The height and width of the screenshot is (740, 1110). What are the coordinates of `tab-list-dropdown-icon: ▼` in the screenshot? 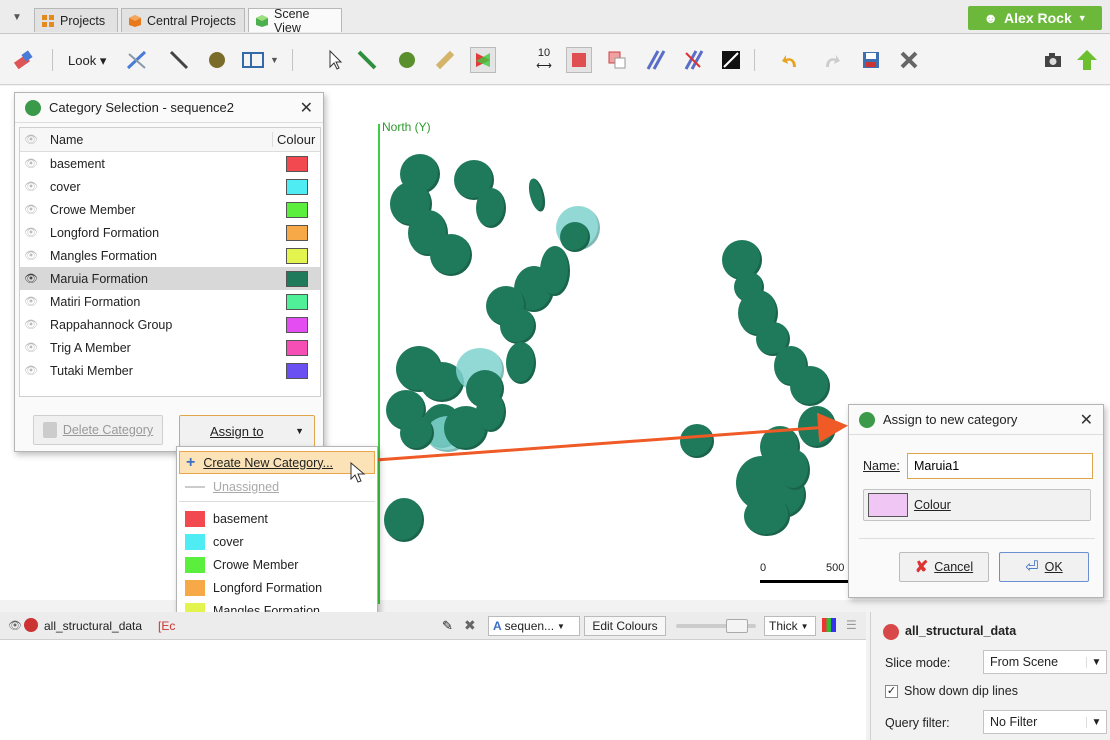 It's located at (17, 17).